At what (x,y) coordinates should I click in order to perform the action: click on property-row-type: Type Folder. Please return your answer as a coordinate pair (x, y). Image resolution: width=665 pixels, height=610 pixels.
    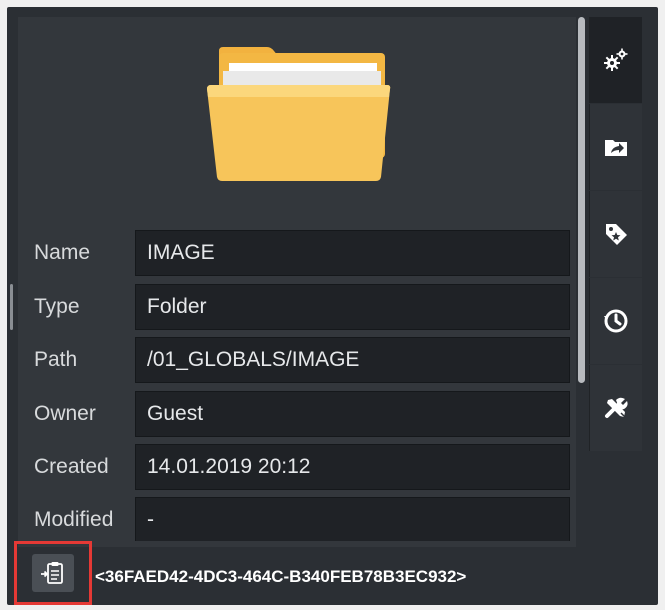
    Looking at the image, I should click on (299, 307).